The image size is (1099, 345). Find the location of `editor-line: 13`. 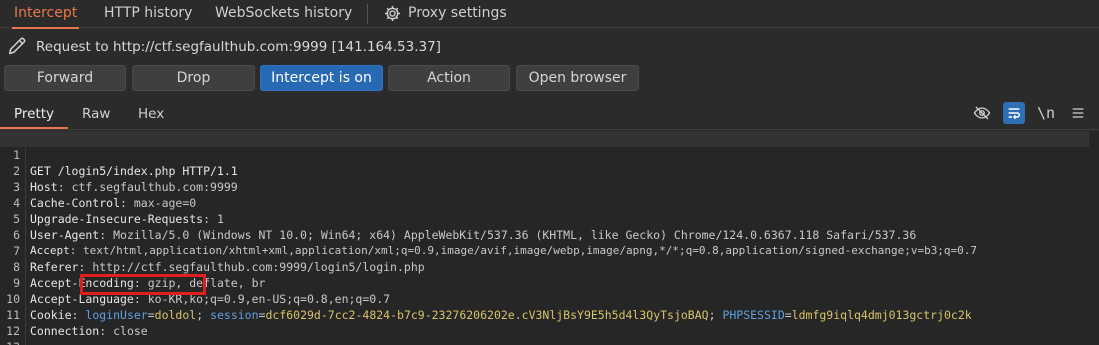

editor-line: 13 is located at coordinates (549, 334).